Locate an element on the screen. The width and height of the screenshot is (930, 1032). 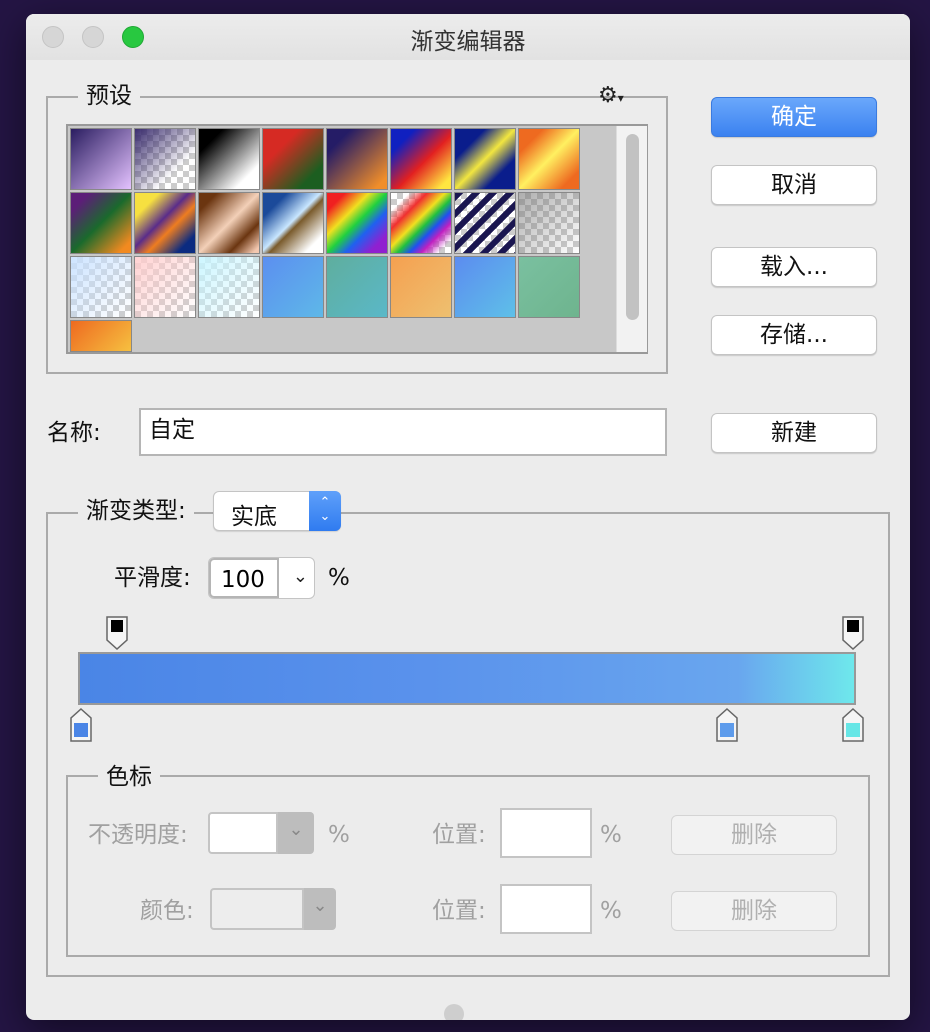
color-stop-middle is located at coordinates (727, 725).